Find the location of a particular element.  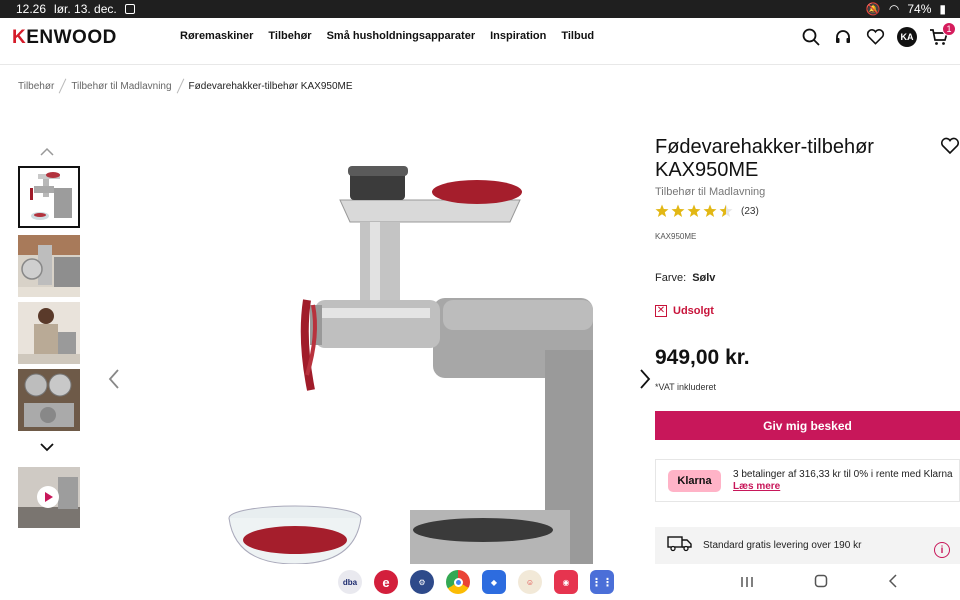

nav-item-inspiration: Inspiration is located at coordinates (518, 36).